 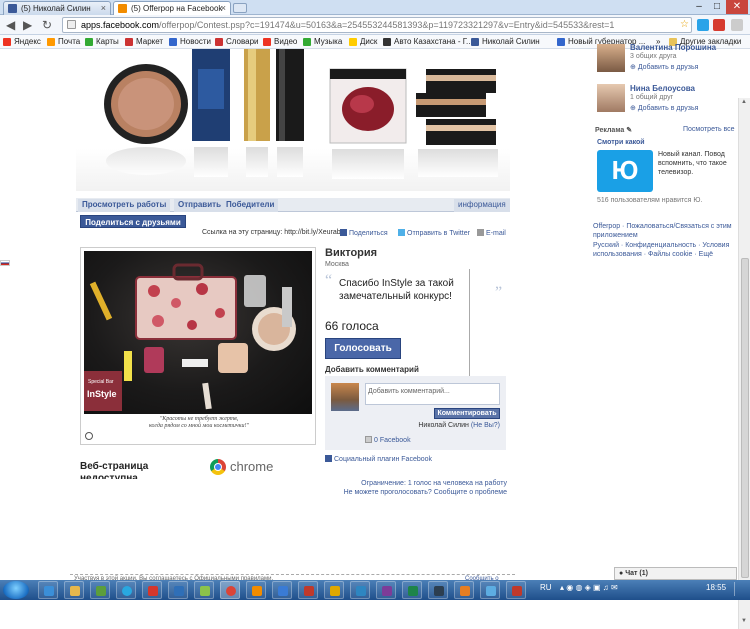 What do you see at coordinates (177, 8) in the screenshot?
I see `tab-label: (5) Offerpop на Facebook` at bounding box center [177, 8].